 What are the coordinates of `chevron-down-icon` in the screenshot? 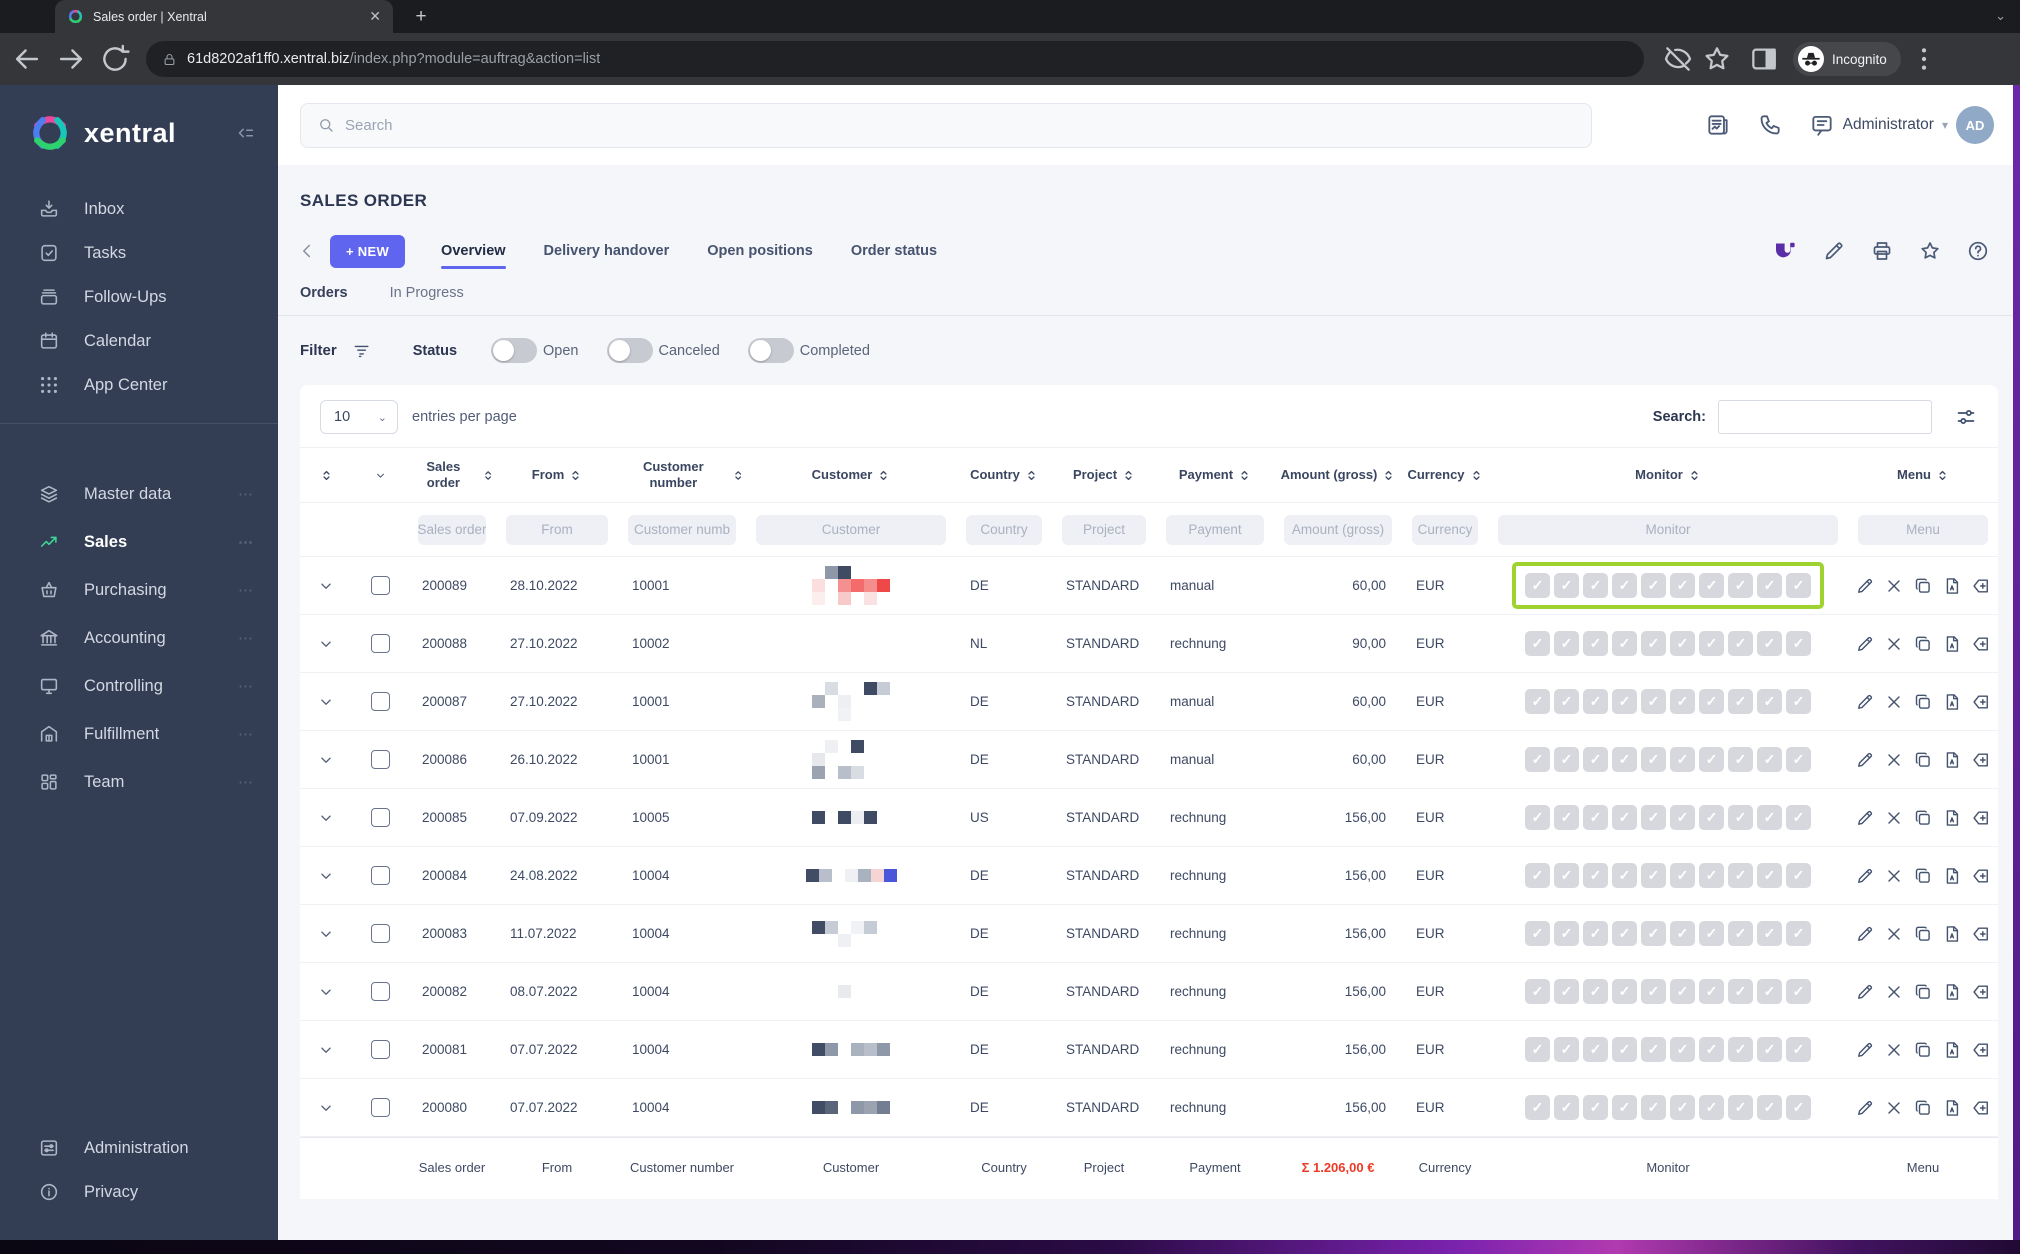 It's located at (380, 475).